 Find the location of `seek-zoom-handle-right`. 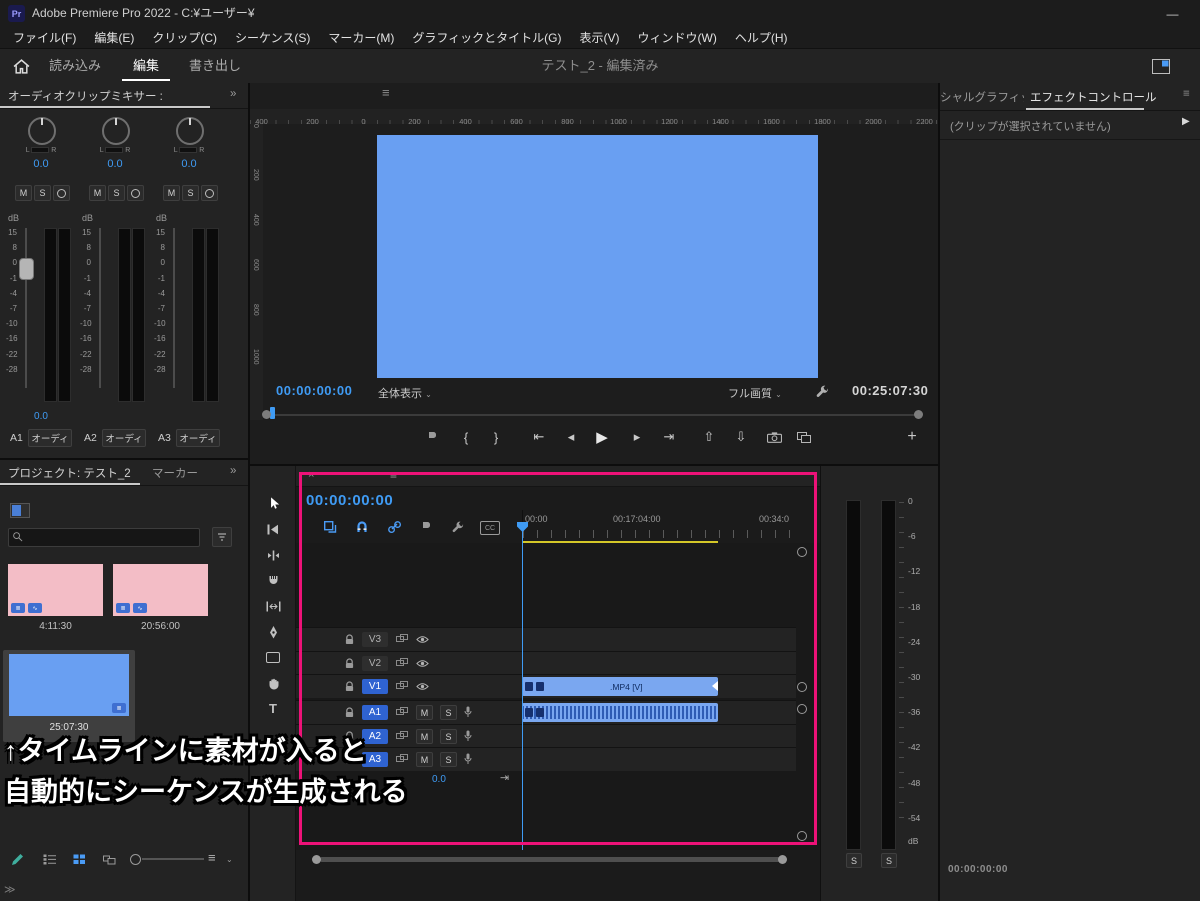

seek-zoom-handle-right is located at coordinates (918, 414).